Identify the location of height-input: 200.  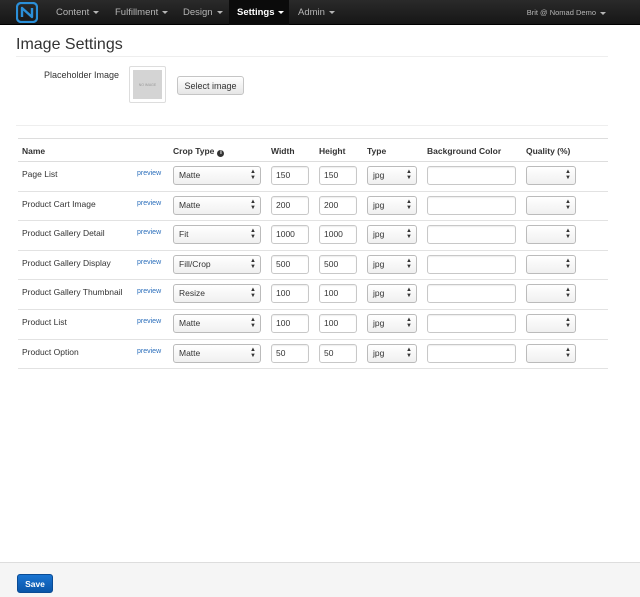
(338, 205).